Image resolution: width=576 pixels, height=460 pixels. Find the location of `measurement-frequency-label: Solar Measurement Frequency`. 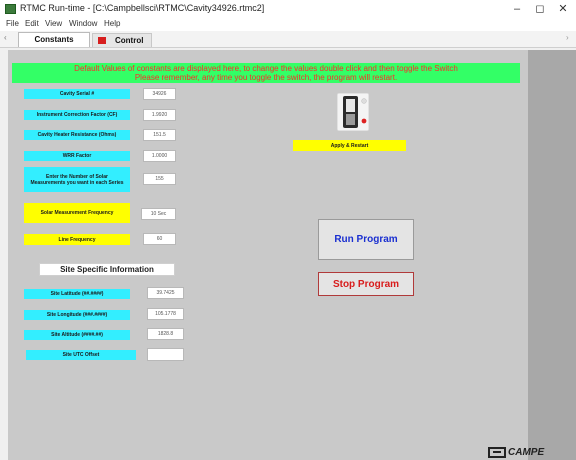

measurement-frequency-label: Solar Measurement Frequency is located at coordinates (77, 213).